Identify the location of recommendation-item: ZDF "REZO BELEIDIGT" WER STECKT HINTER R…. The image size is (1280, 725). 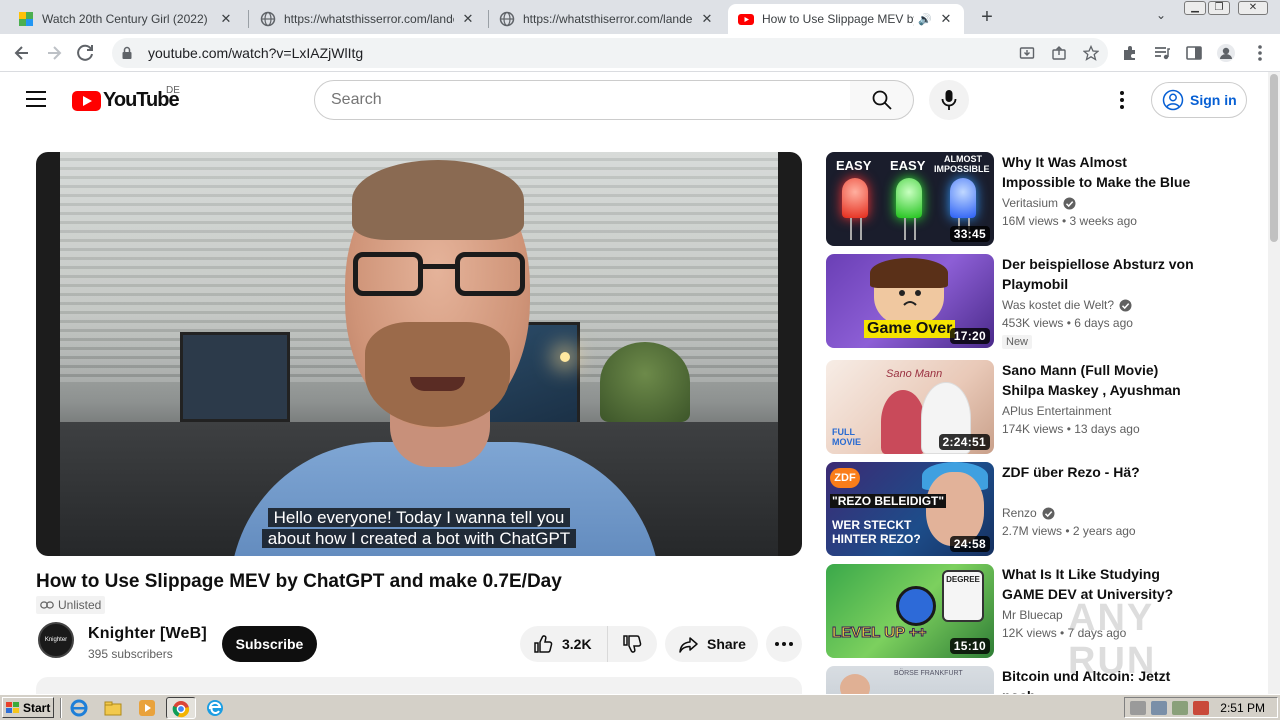
(1016, 509).